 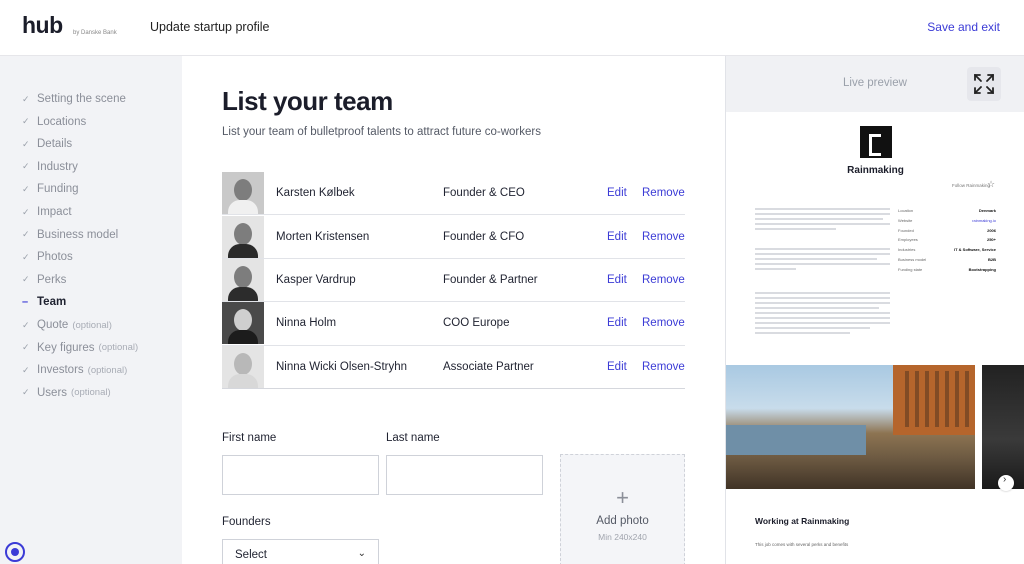 I want to click on fact-row: Funding state Bootstrapping, so click(x=947, y=269).